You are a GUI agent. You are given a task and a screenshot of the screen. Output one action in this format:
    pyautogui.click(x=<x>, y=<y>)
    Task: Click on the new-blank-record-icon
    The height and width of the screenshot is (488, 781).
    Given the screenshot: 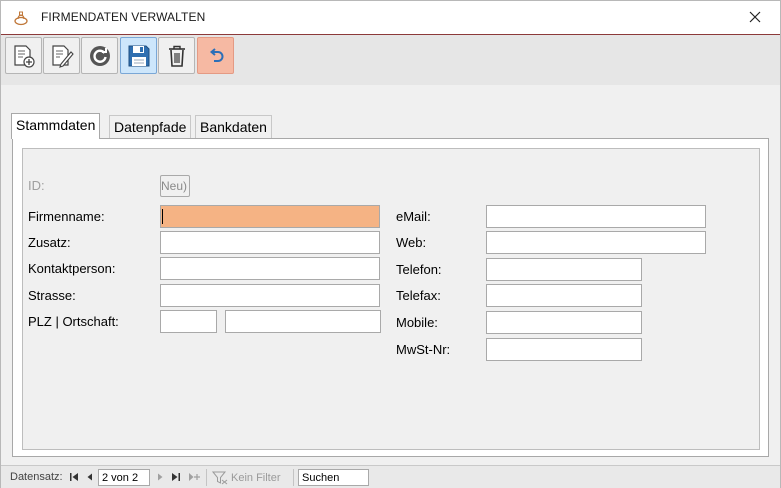 What is the action you would take?
    pyautogui.click(x=194, y=477)
    